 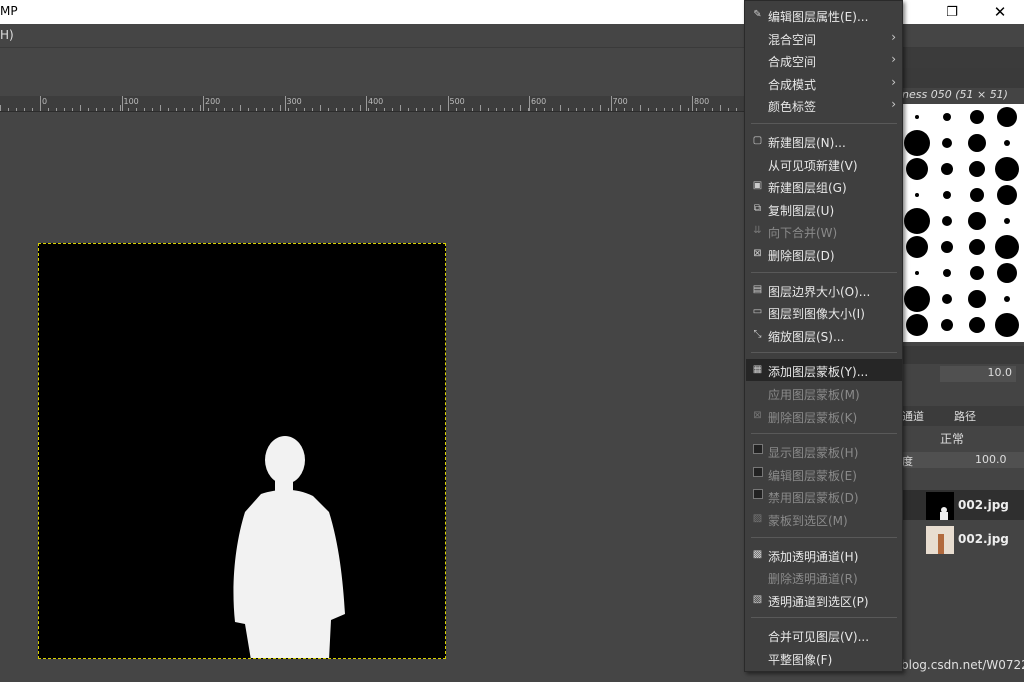 I want to click on menu-item: ⧉ 复制图层(U), so click(x=824, y=209).